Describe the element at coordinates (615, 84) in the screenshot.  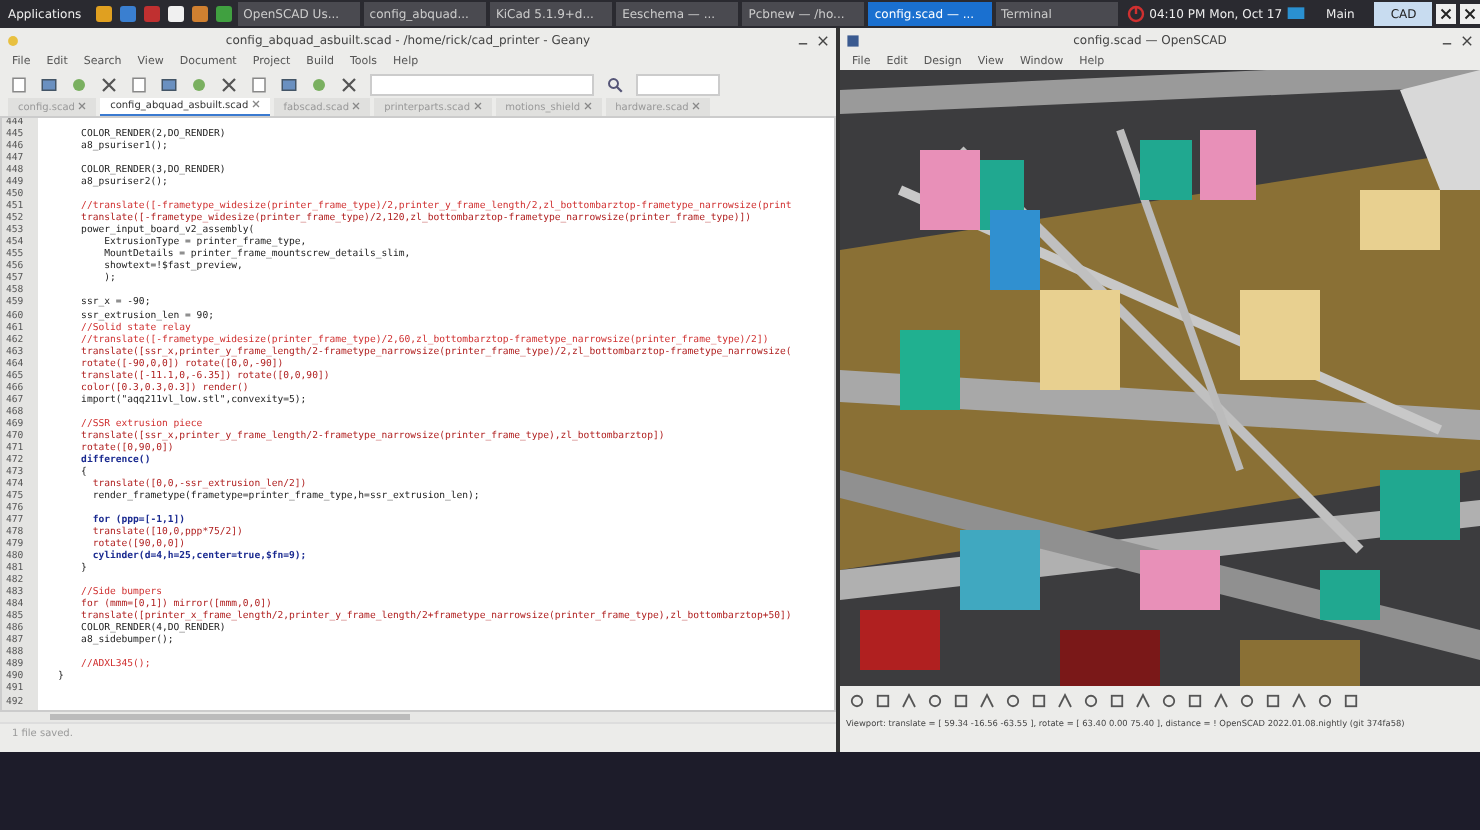
I see `search-icon` at that location.